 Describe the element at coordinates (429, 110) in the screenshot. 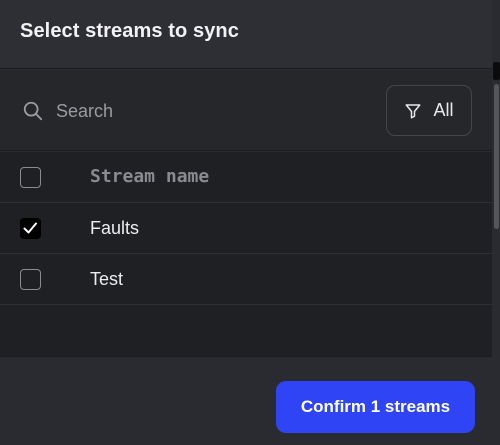

I see `filter-button: All` at that location.